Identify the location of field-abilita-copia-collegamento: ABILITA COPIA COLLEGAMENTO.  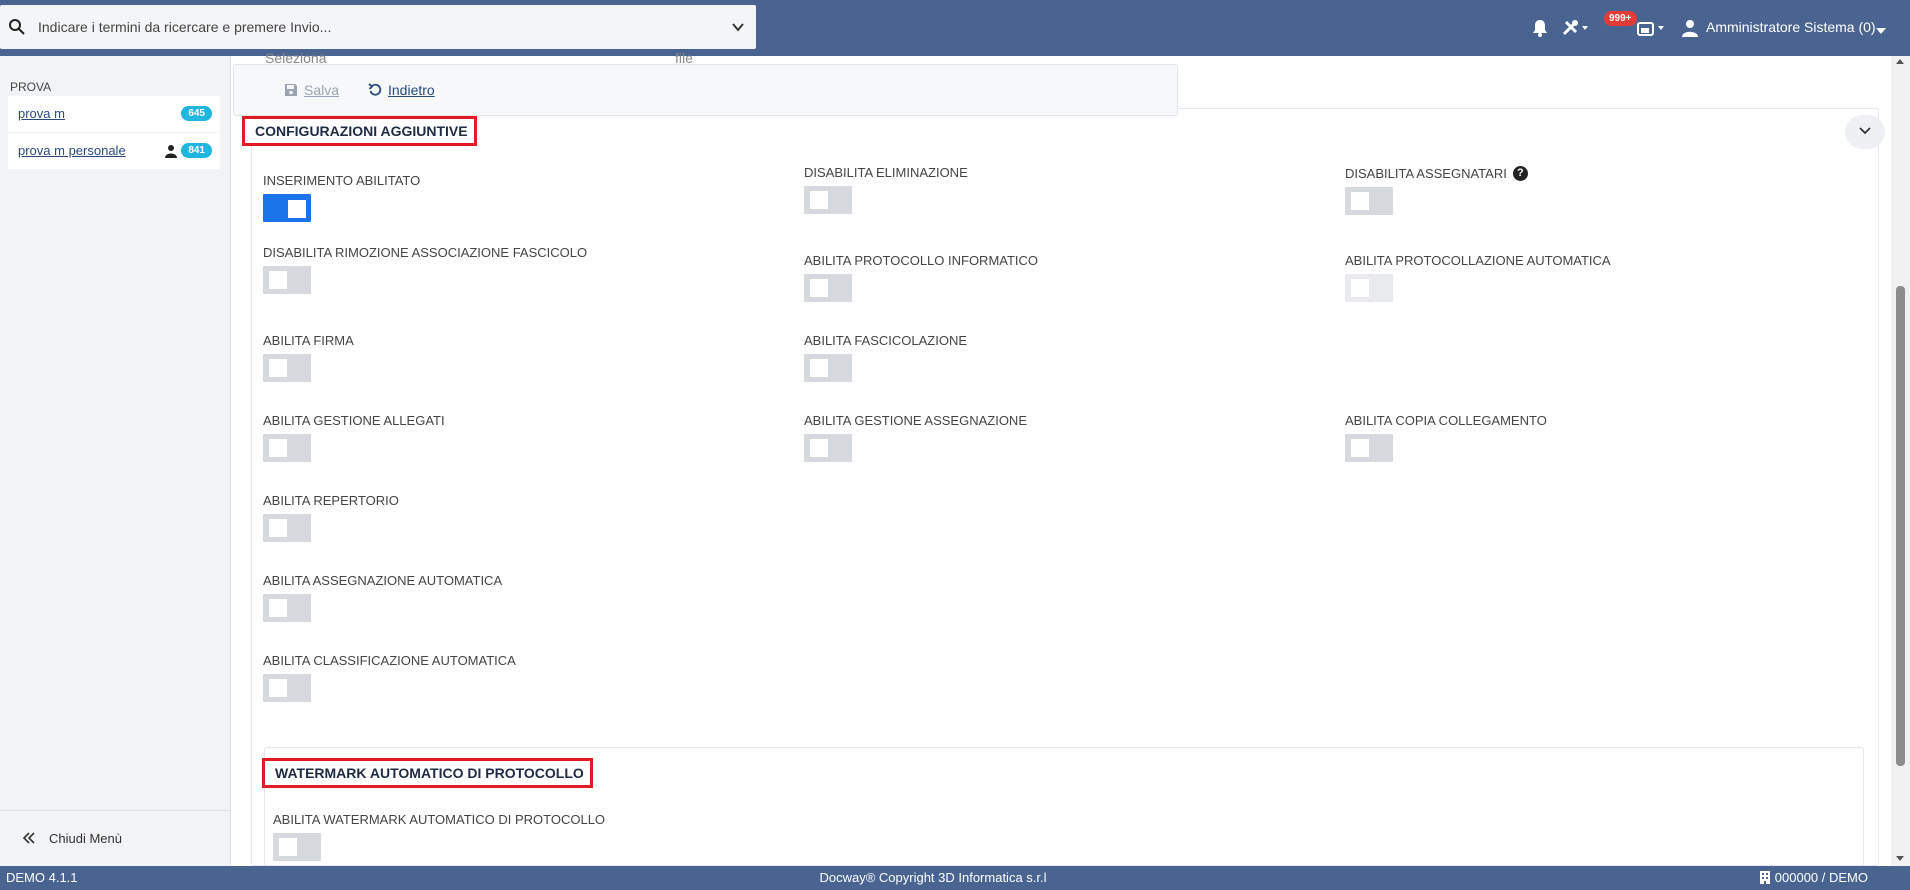
(1446, 437).